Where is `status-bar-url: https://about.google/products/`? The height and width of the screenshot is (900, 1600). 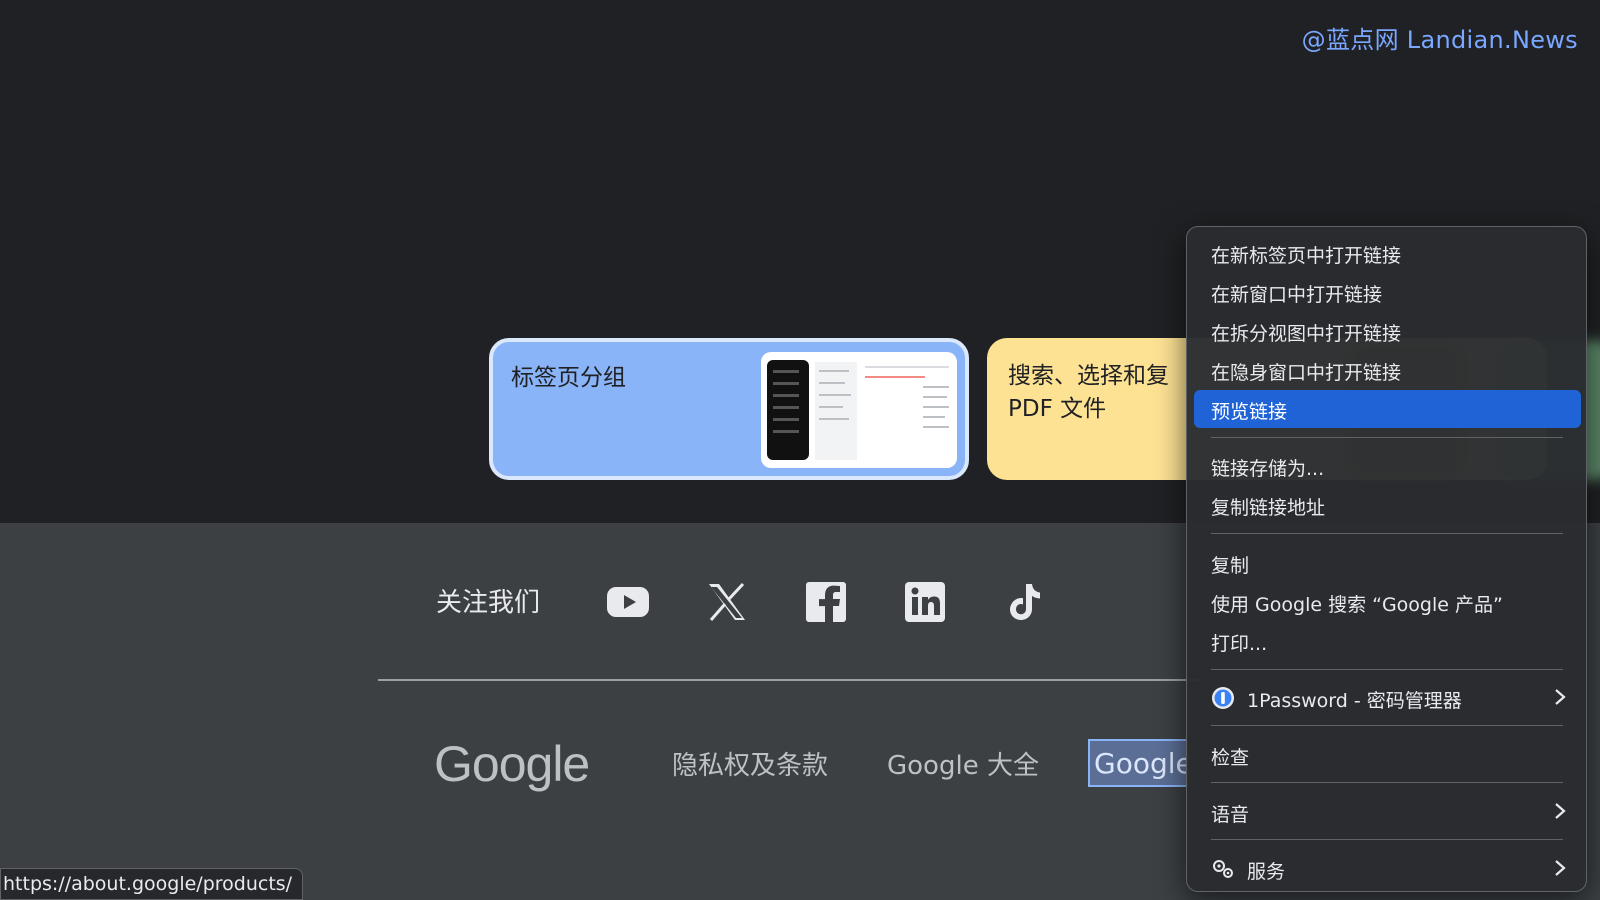
status-bar-url: https://about.google/products/ is located at coordinates (152, 884).